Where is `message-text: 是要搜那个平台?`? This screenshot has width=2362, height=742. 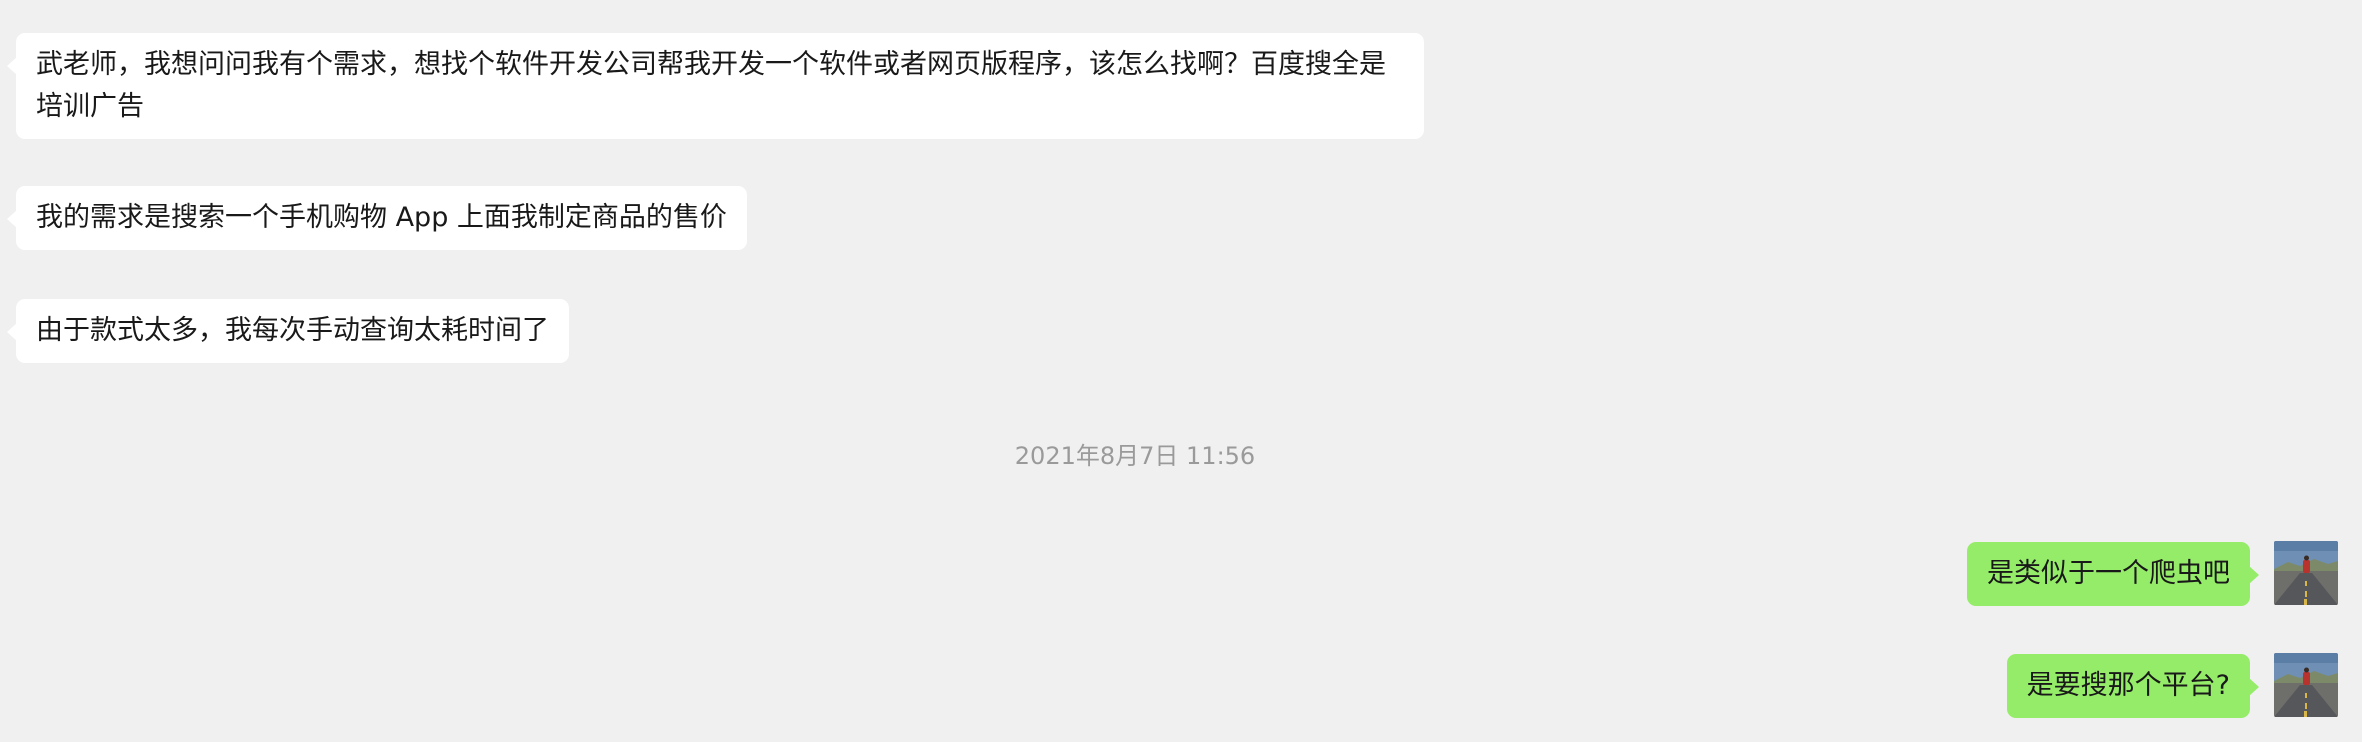 message-text: 是要搜那个平台? is located at coordinates (2128, 685).